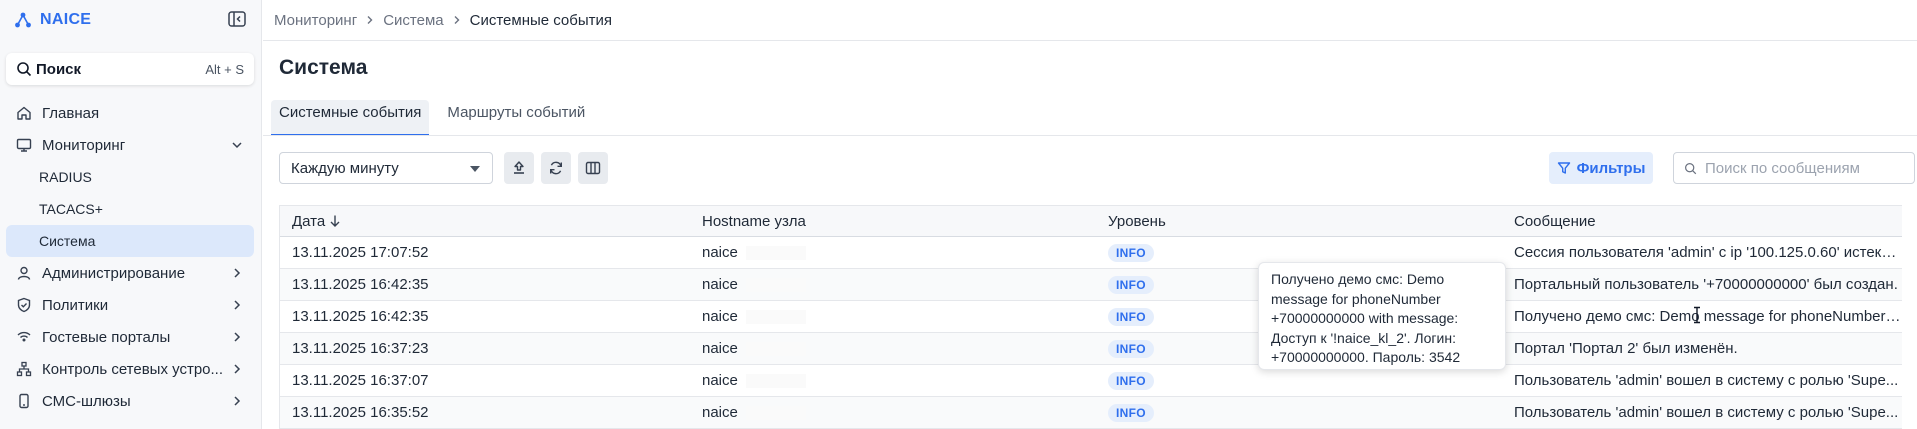 Image resolution: width=1917 pixels, height=429 pixels. I want to click on tab-event-routes: Маршруты событий, so click(516, 118).